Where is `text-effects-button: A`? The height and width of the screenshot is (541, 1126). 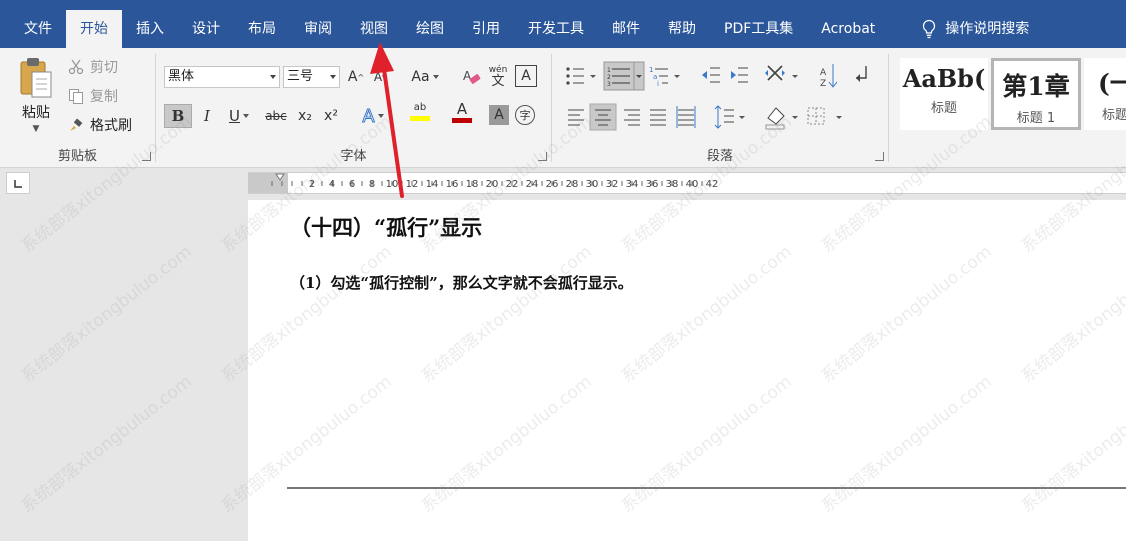 text-effects-button: A is located at coordinates (373, 116).